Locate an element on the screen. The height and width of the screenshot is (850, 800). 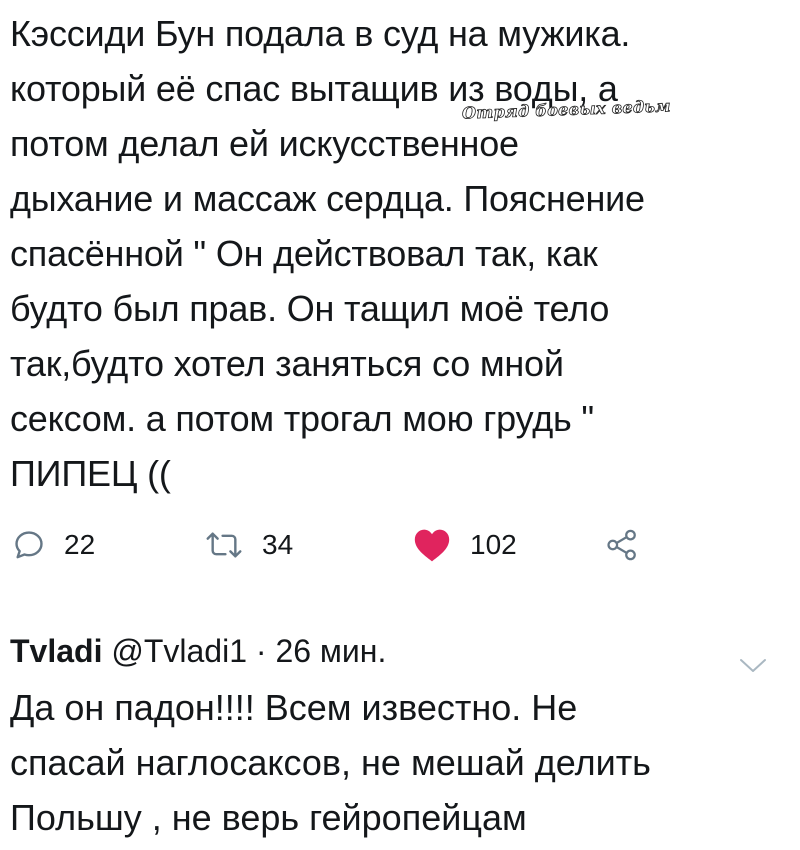
reply-author-name: Tvladi is located at coordinates (56, 651).